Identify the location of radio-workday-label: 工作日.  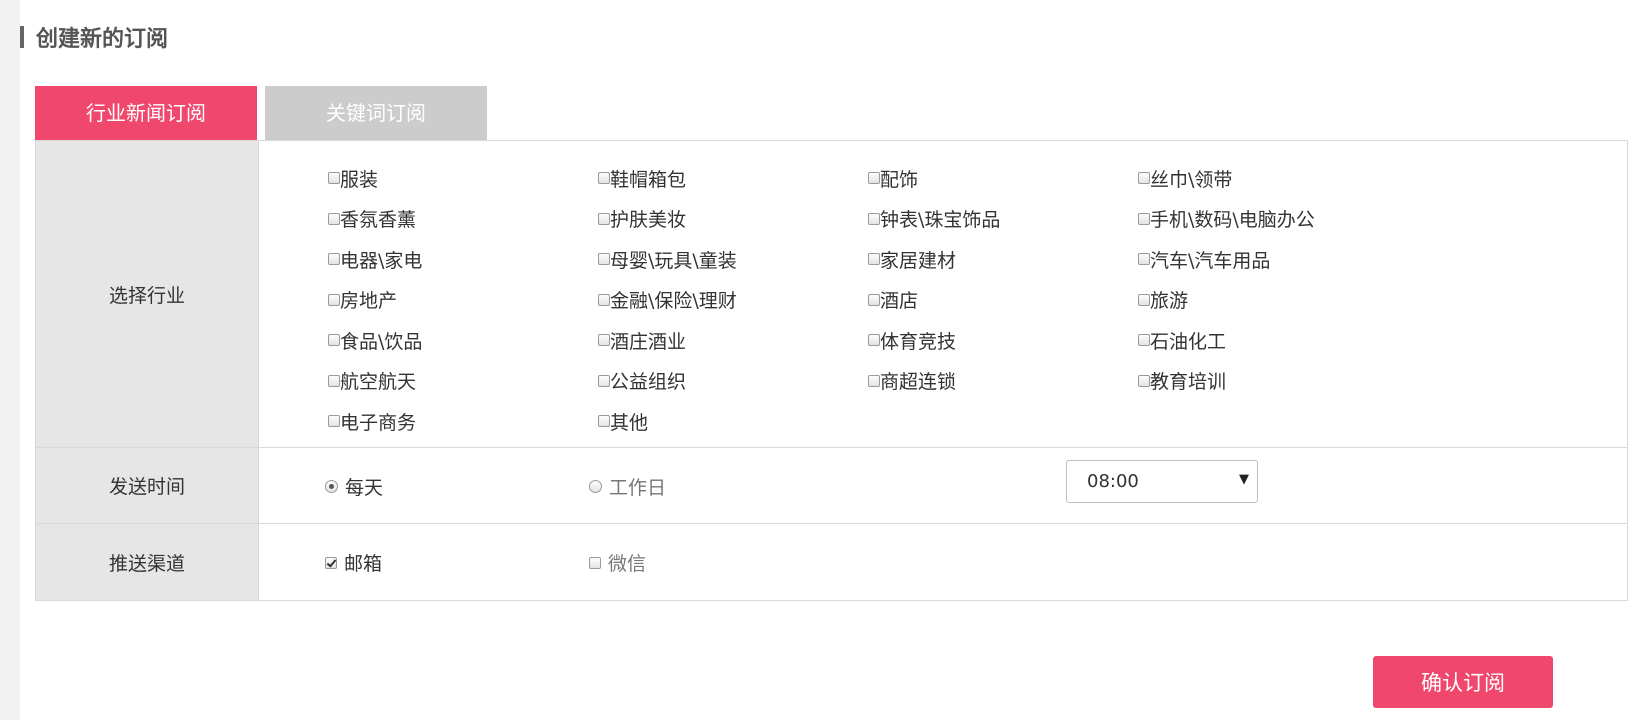
(638, 488).